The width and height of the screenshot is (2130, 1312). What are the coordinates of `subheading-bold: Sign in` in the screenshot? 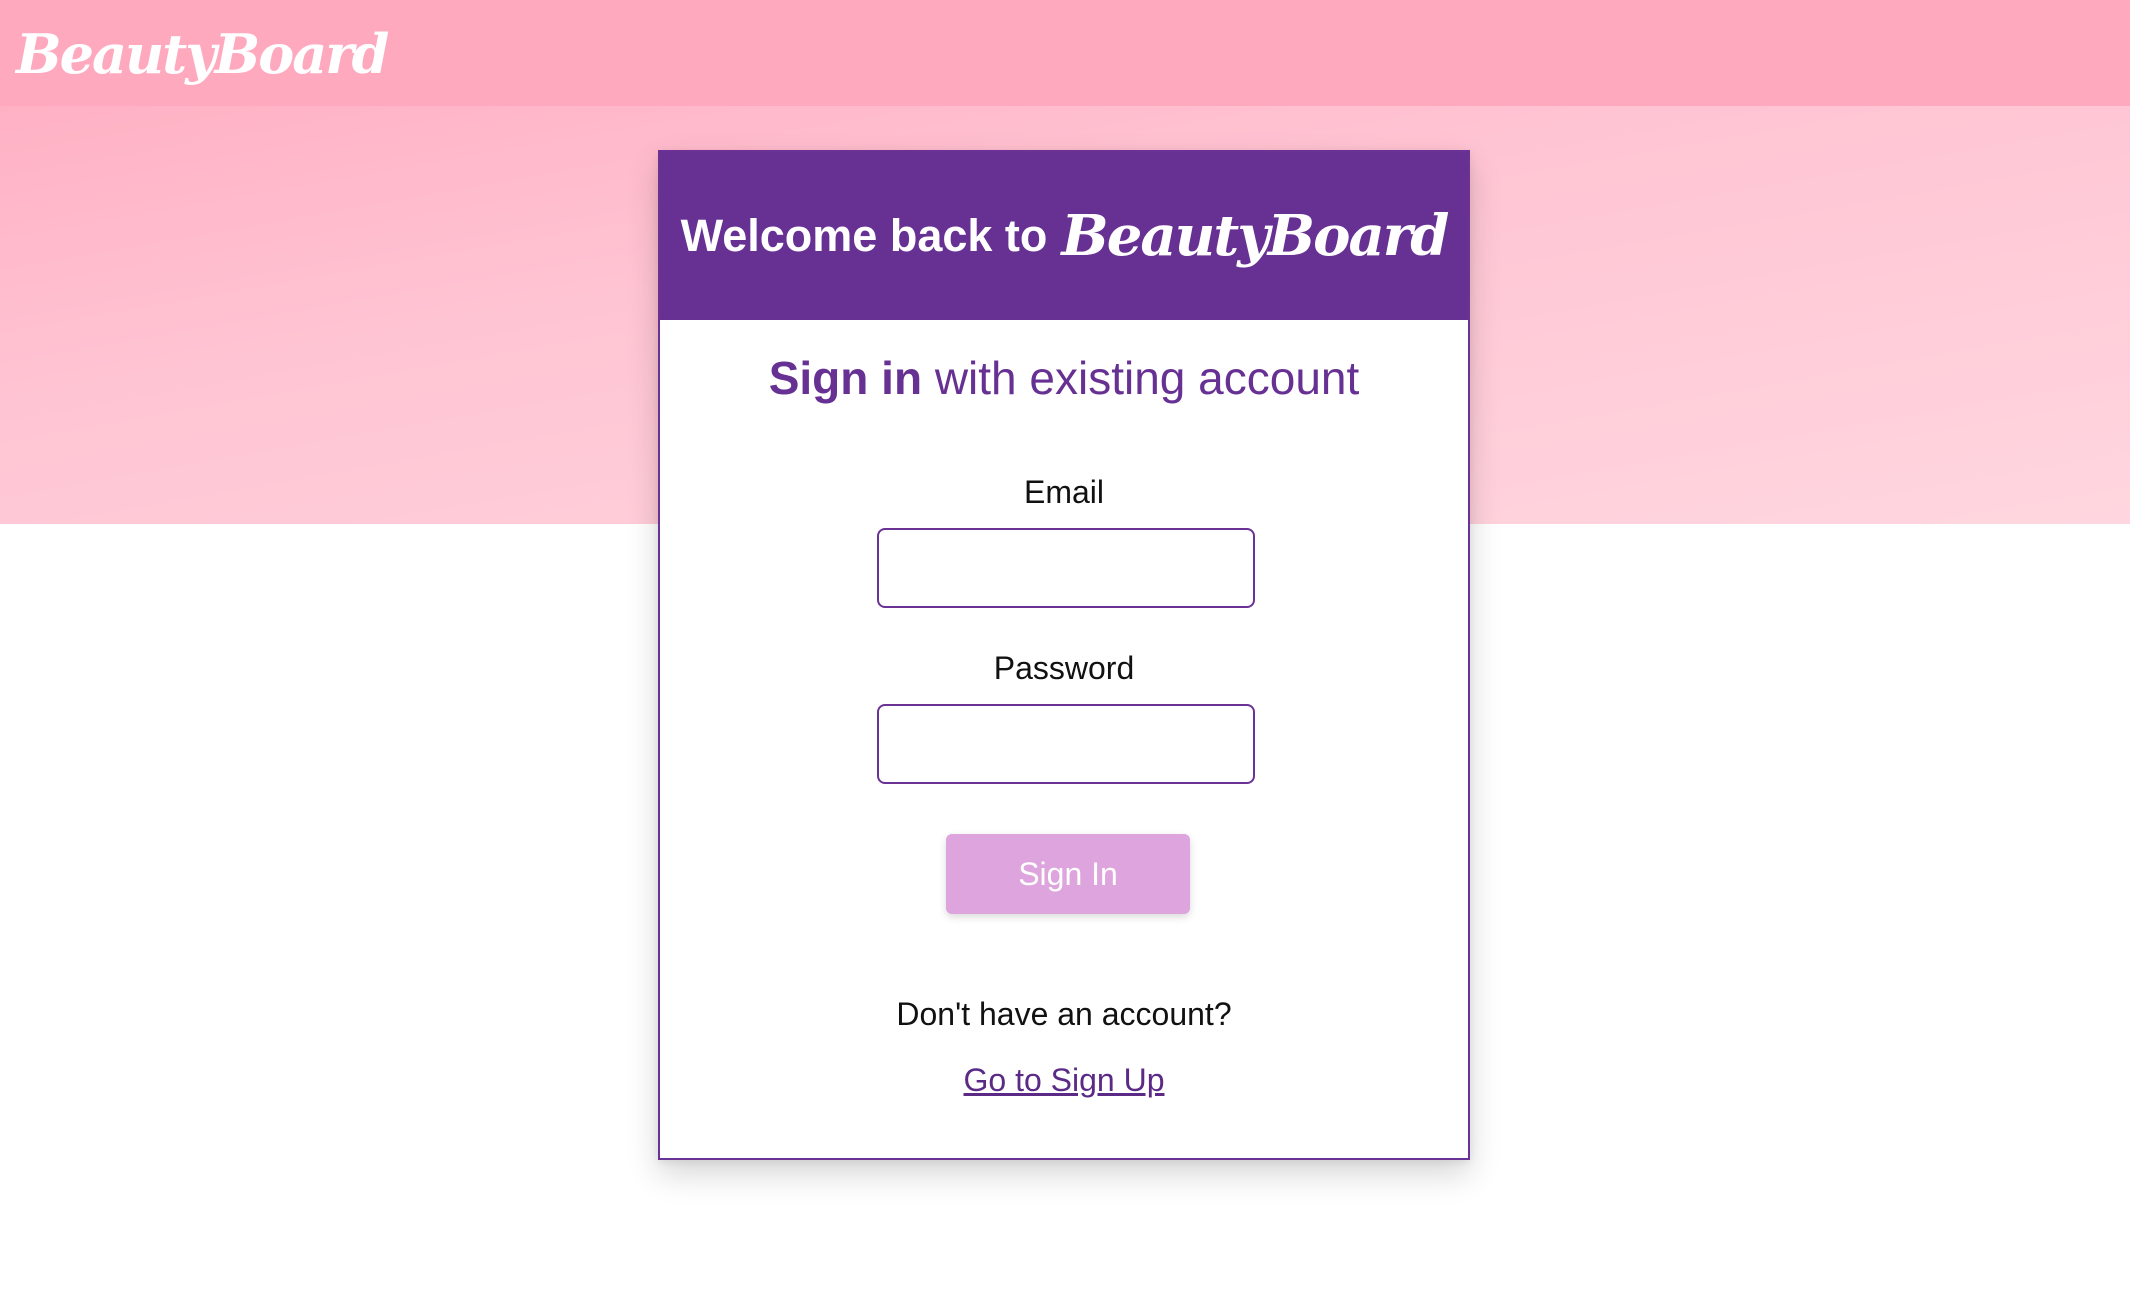 It's located at (845, 378).